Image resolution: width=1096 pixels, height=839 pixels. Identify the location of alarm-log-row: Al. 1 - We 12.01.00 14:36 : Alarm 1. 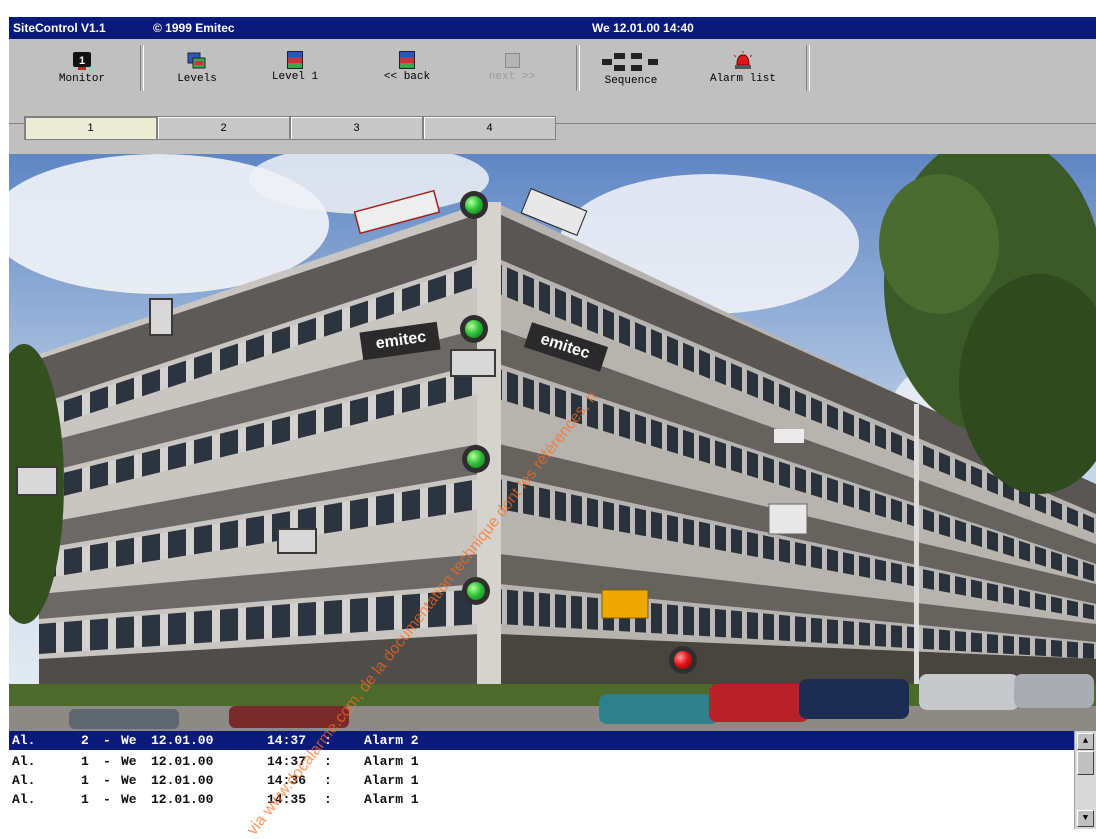
(542, 780).